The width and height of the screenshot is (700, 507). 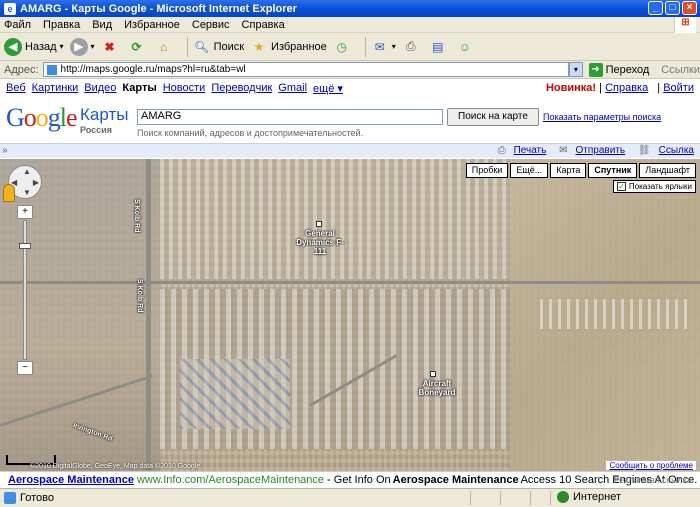 What do you see at coordinates (229, 46) in the screenshot?
I see `search-label: Поиск` at bounding box center [229, 46].